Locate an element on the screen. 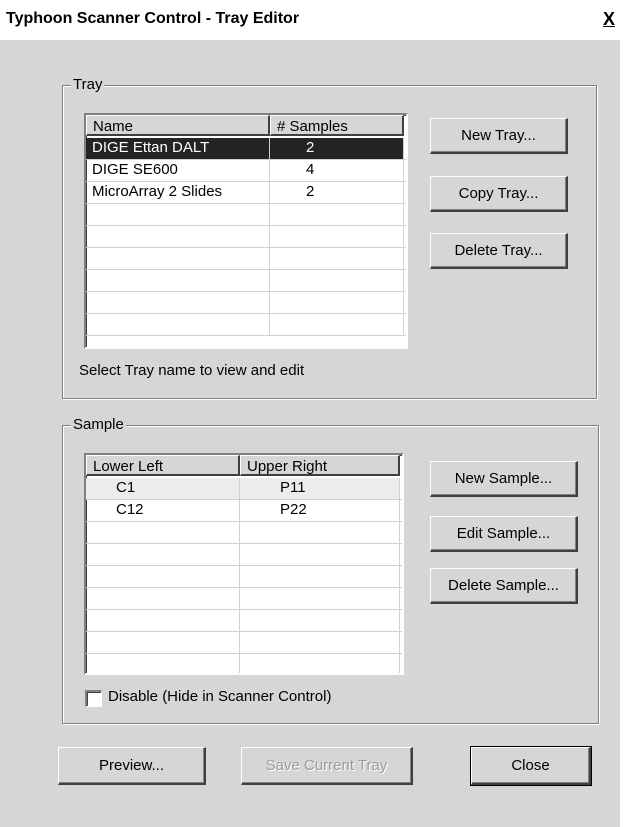 This screenshot has width=624, height=827. tray-row: DIGE SE600 4 is located at coordinates (246, 171).